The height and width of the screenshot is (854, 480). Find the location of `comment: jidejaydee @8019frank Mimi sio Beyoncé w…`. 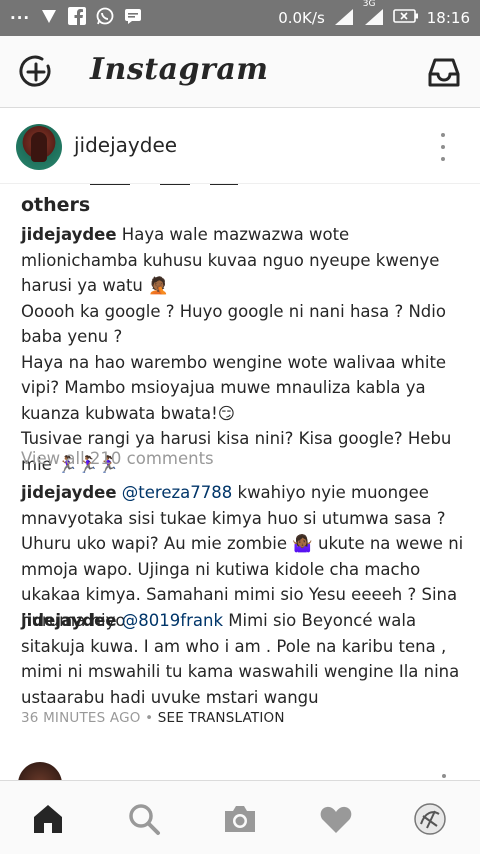

comment: jidejaydee @8019frank Mimi sio Beyoncé w… is located at coordinates (243, 659).